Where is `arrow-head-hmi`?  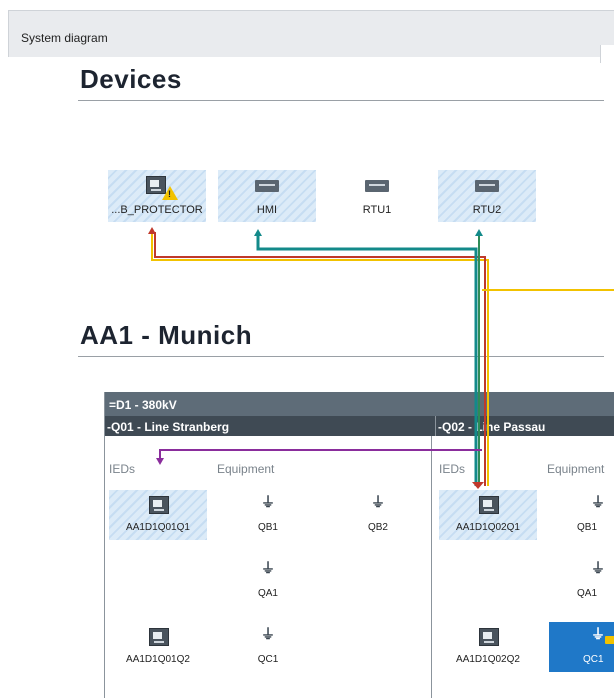 arrow-head-hmi is located at coordinates (258, 232).